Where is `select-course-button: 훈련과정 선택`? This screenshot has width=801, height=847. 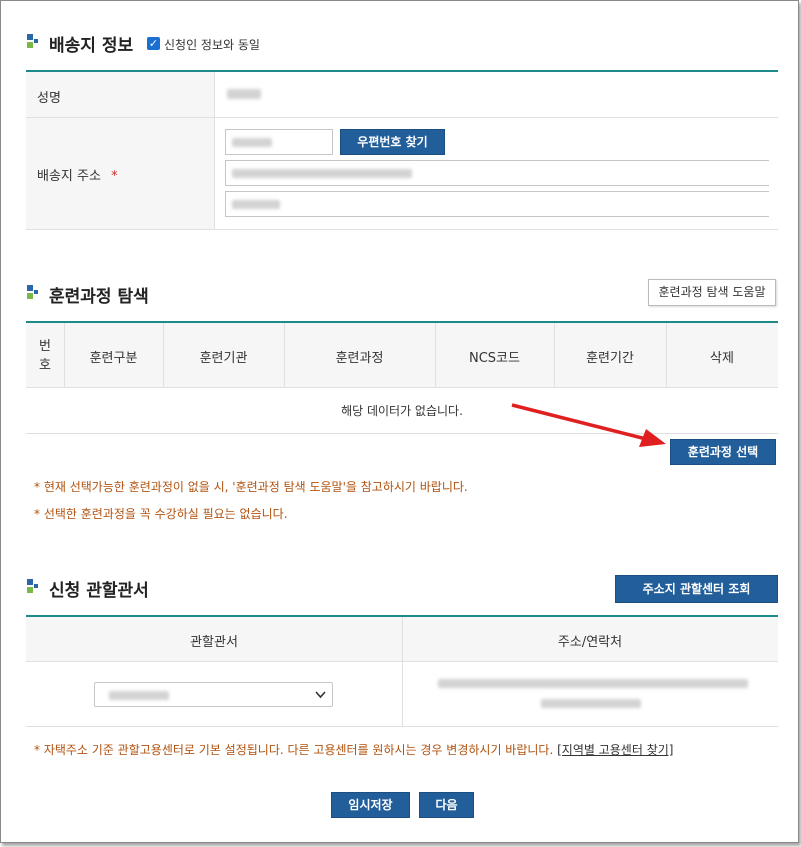
select-course-button: 훈련과정 선택 is located at coordinates (723, 452).